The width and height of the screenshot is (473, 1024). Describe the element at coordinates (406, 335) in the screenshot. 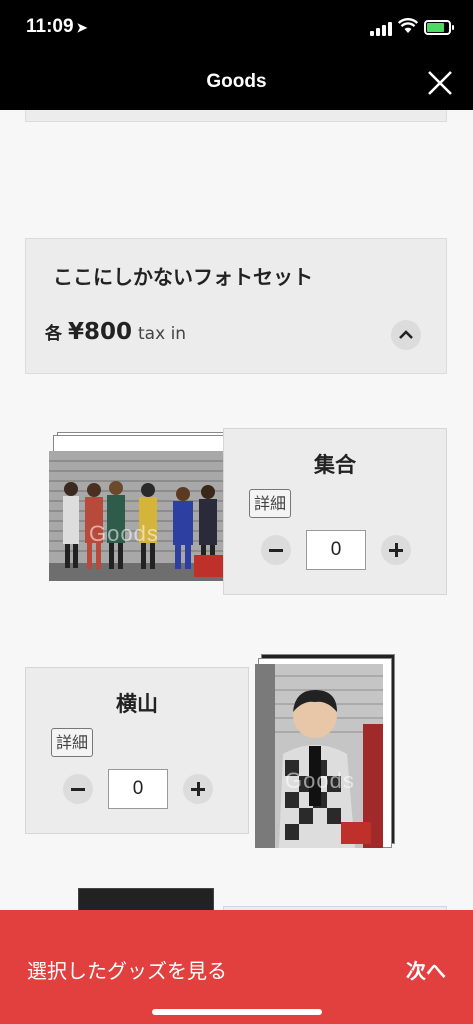

I see `collapse-chevron-up-icon` at that location.